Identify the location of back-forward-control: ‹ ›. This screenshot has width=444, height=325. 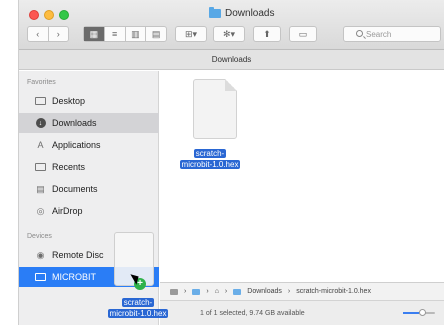
(48, 34).